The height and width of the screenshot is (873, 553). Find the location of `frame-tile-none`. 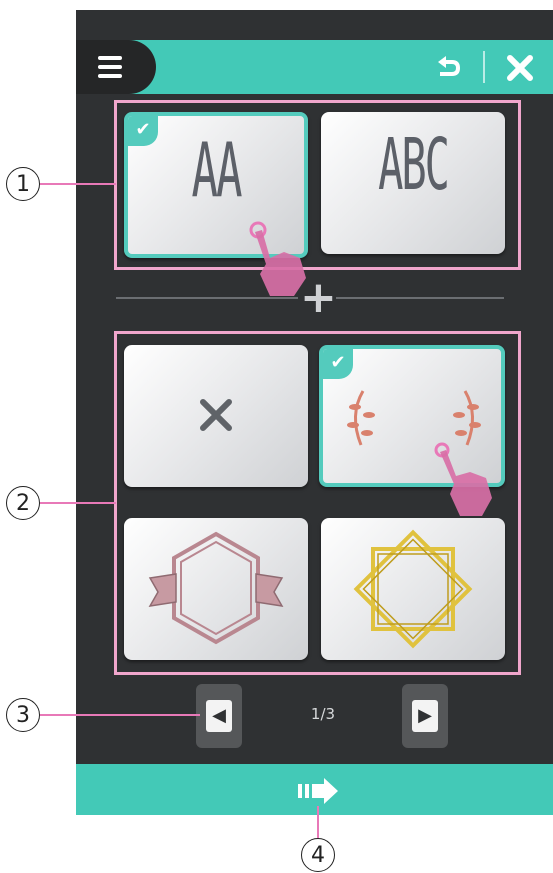

frame-tile-none is located at coordinates (216, 416).